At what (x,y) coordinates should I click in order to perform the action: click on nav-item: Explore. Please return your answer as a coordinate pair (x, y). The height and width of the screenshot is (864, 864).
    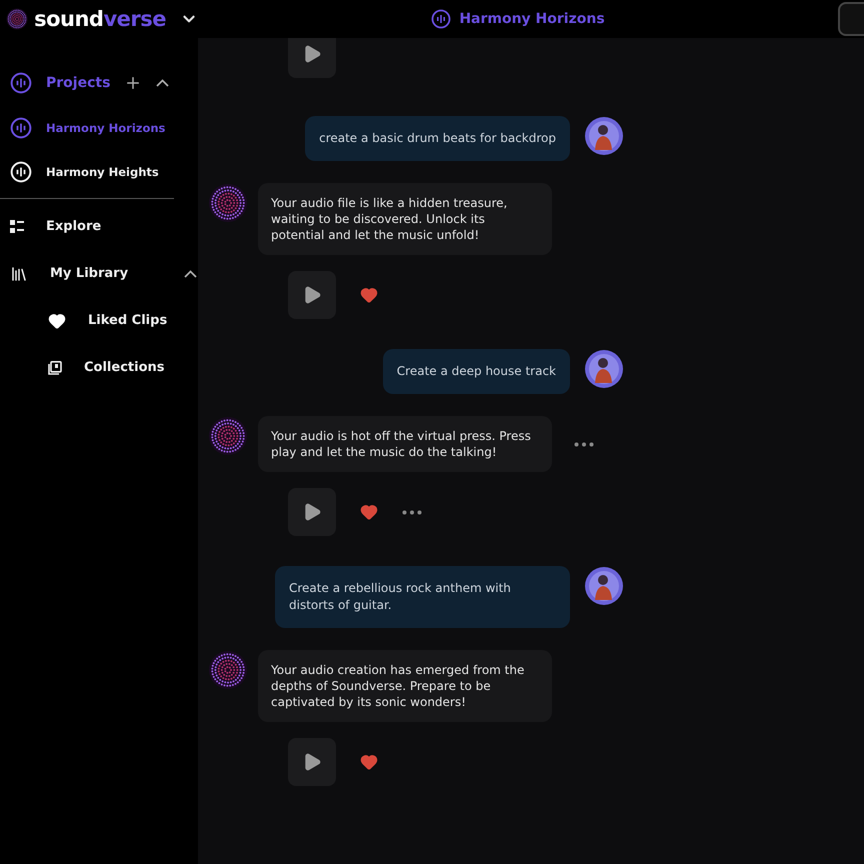
    Looking at the image, I should click on (74, 226).